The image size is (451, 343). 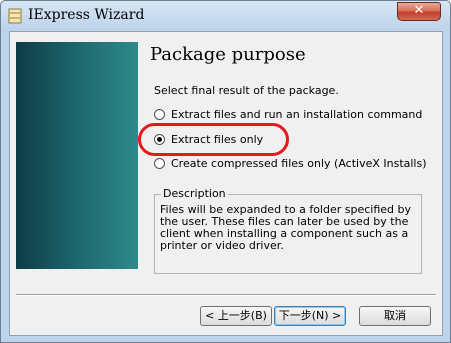 I want to click on close-button: ✕, so click(x=419, y=11).